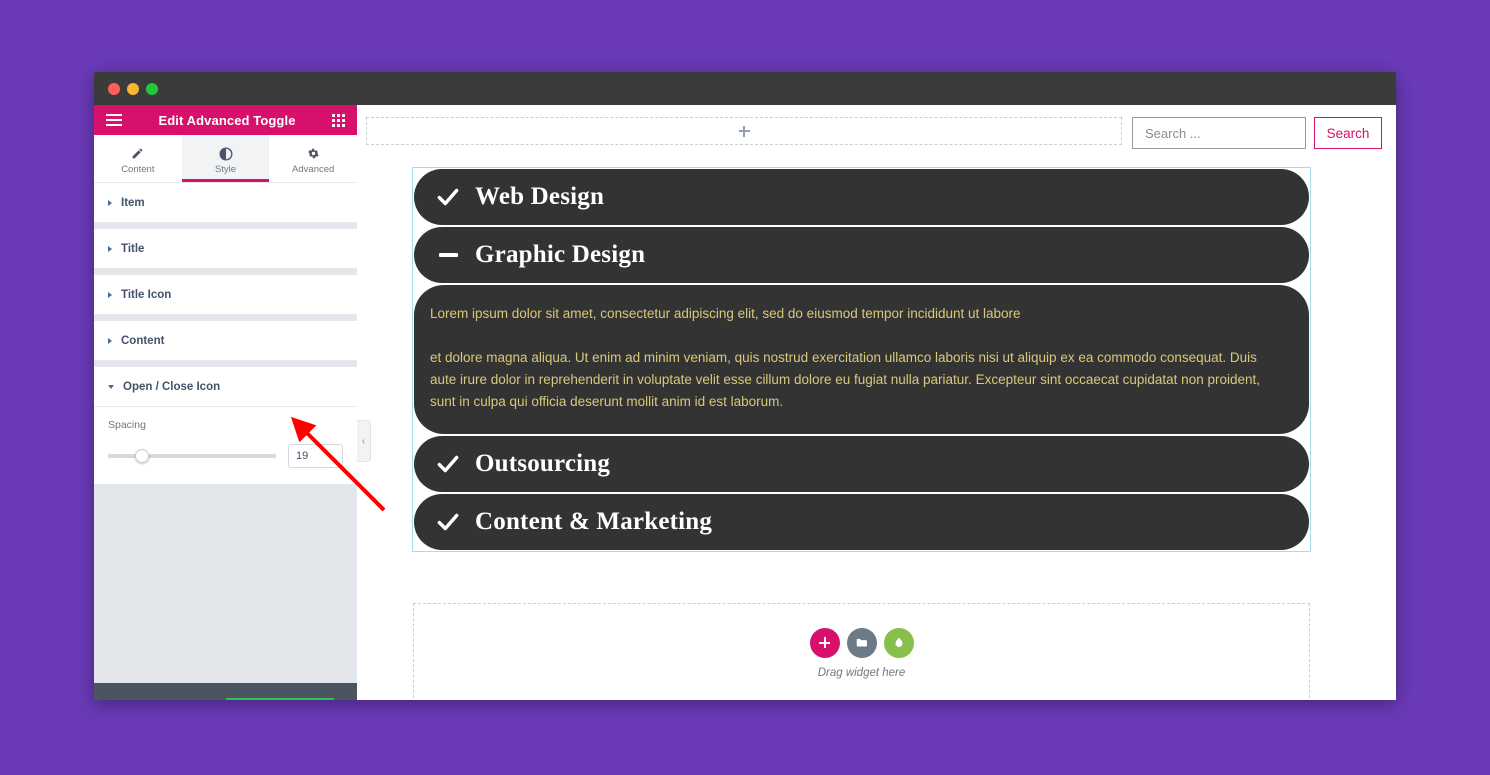 This screenshot has width=1490, height=775. I want to click on gear-icon, so click(313, 153).